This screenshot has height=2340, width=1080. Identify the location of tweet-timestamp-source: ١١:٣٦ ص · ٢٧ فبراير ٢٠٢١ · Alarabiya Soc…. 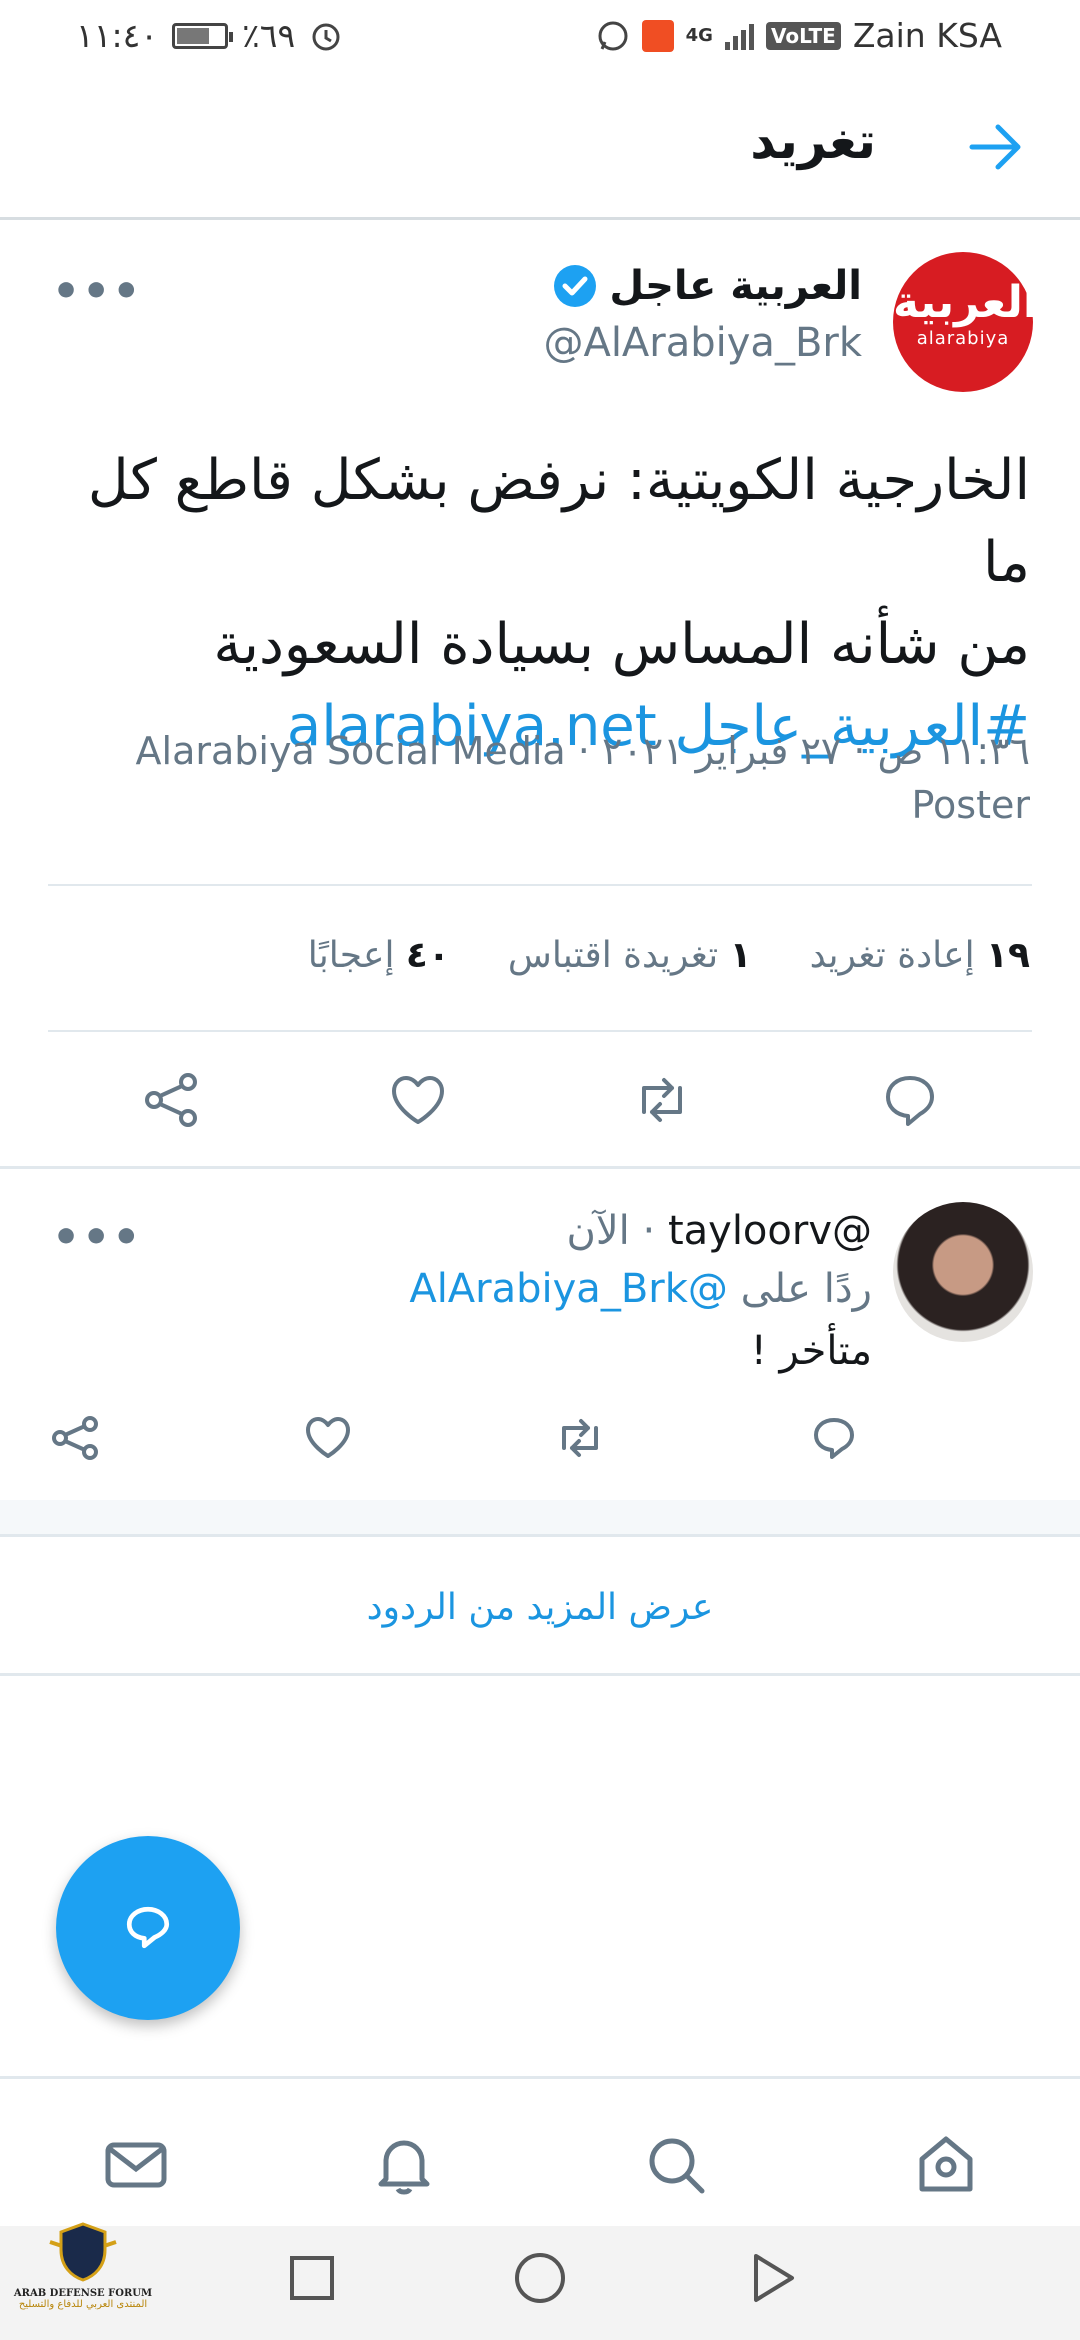
(535, 751).